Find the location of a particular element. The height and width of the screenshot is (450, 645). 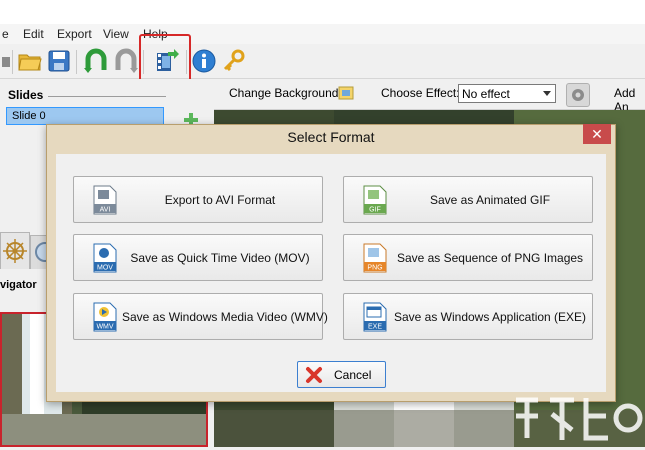

navigator-tab-wheel is located at coordinates (15, 250).